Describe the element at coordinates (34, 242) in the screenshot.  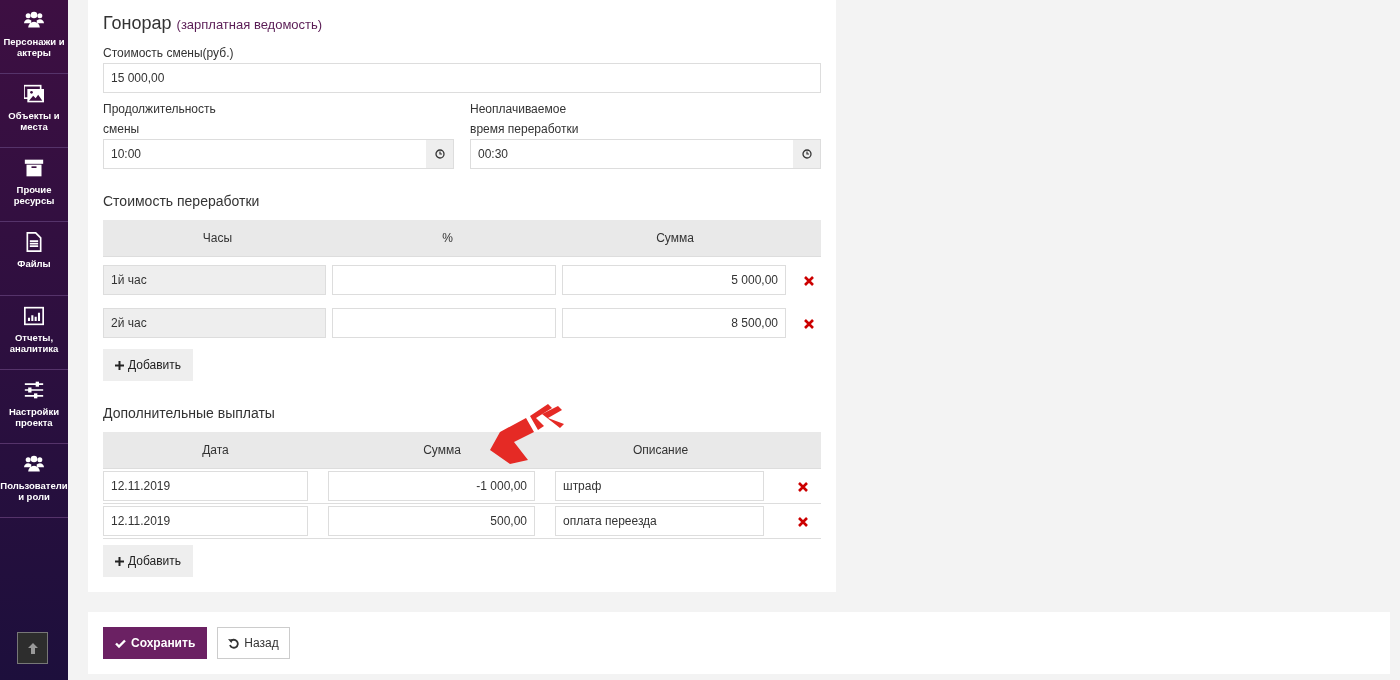
I see `file-icon` at that location.